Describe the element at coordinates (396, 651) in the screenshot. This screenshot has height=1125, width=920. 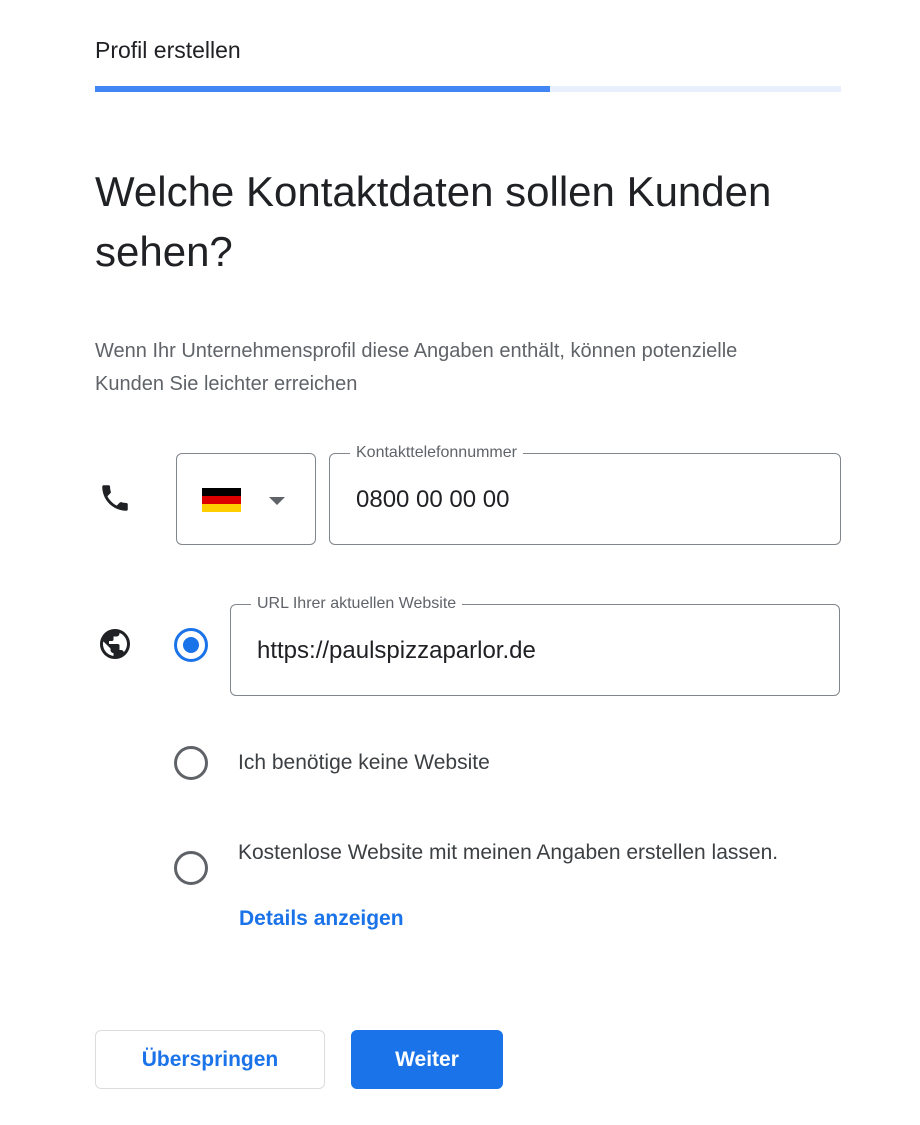
I see `website-url-value: https://paulspizzaparlor.de` at that location.